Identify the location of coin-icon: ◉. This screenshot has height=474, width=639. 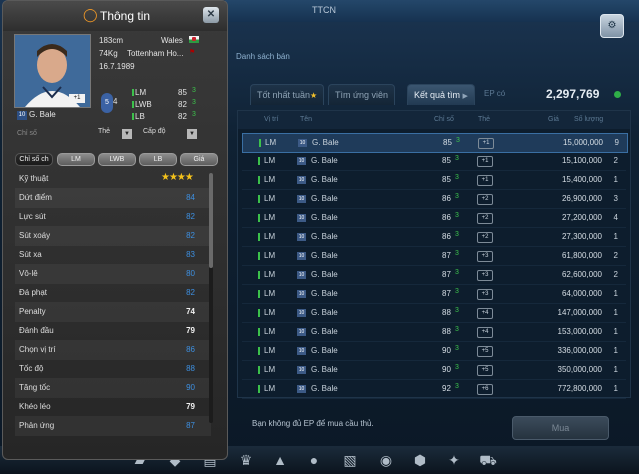
(386, 460).